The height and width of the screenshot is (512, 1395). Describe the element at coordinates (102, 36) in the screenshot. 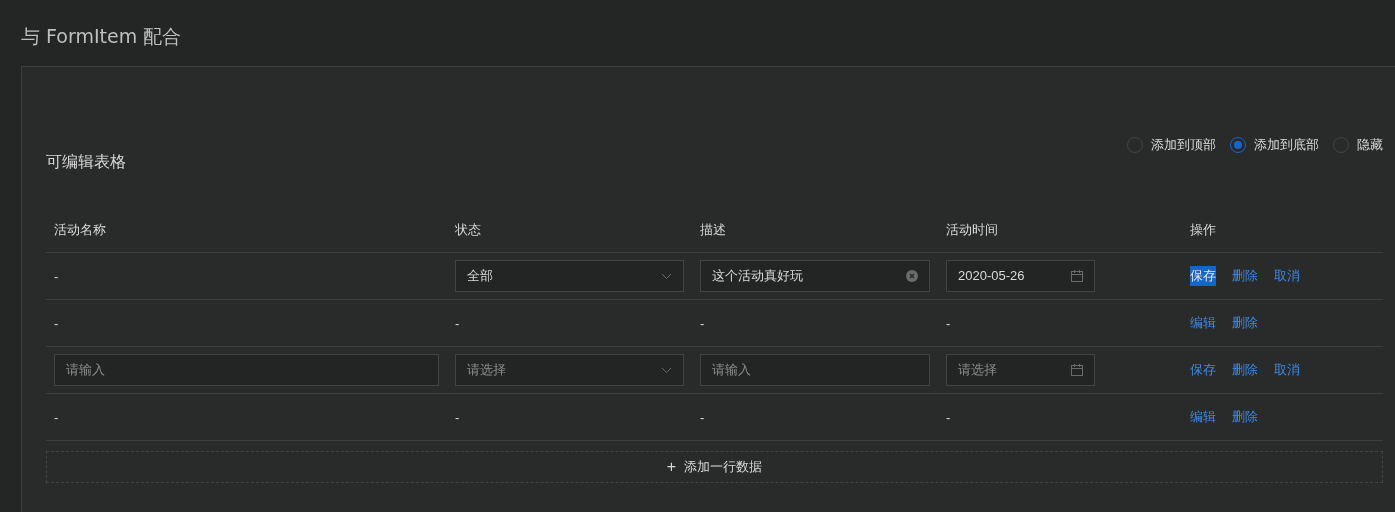

I see `section-title: 与 FormItem 配合` at that location.